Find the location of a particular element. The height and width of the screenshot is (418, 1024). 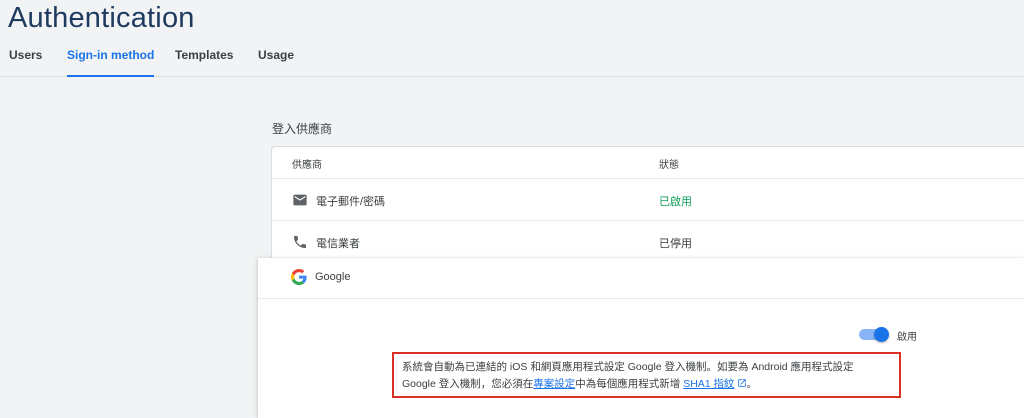

column-header-provider: 供應商 is located at coordinates (307, 165).